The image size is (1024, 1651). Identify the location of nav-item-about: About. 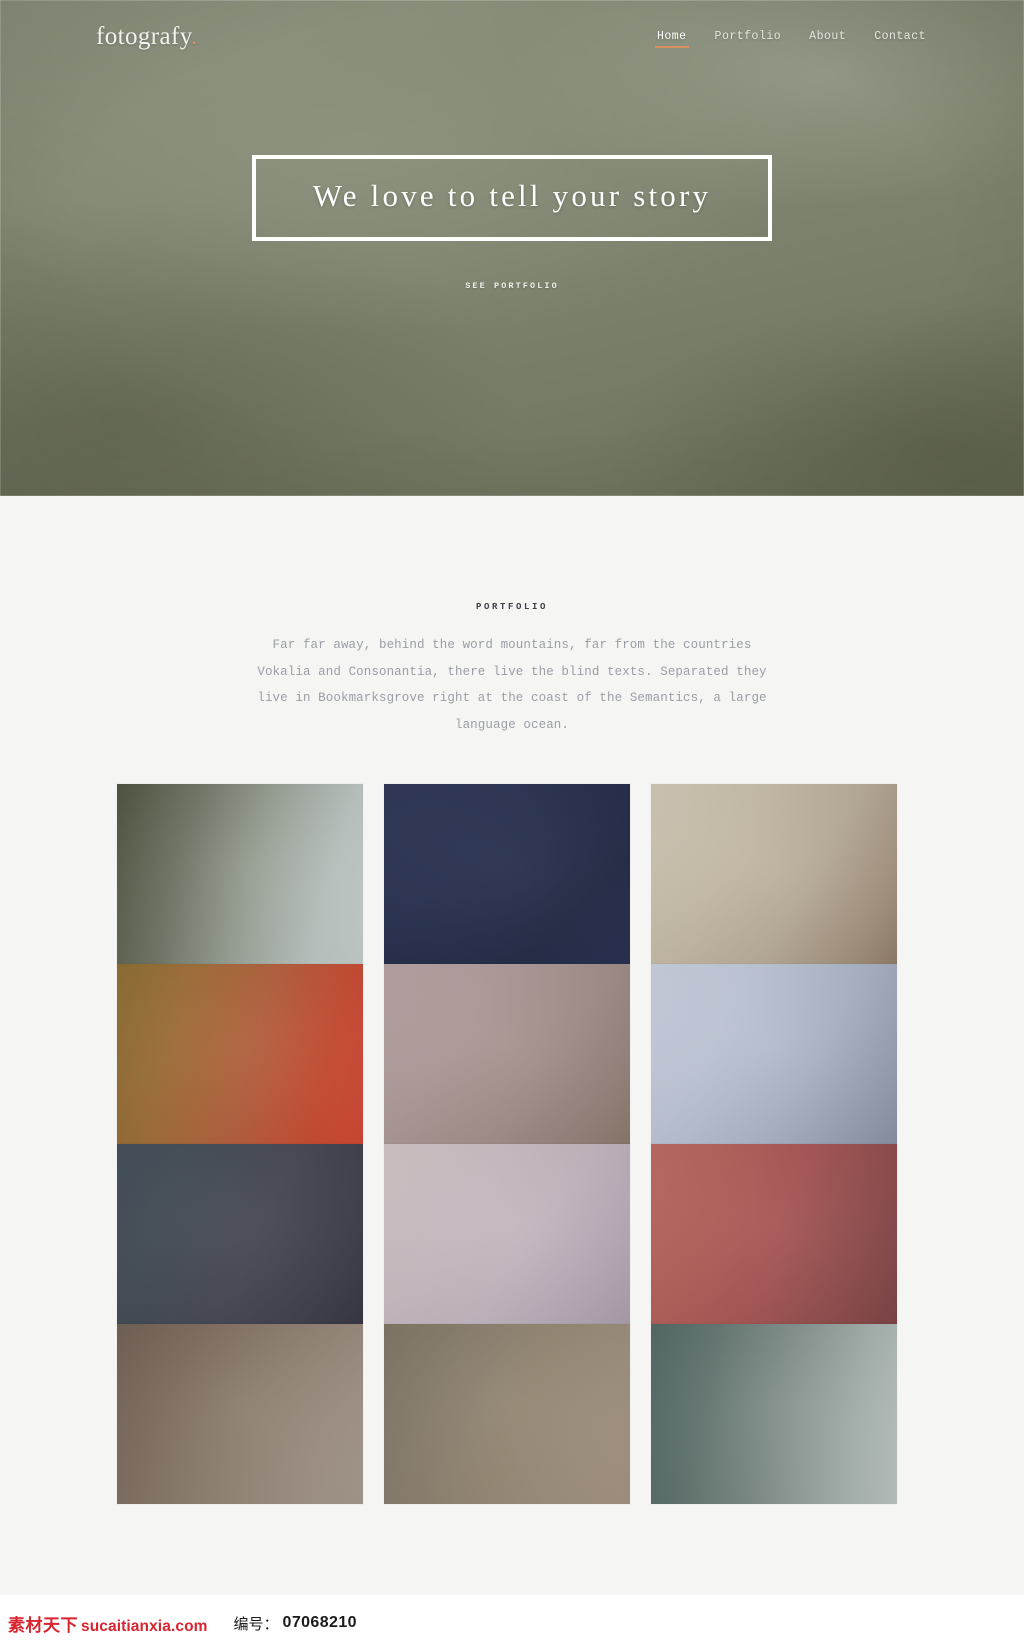
(827, 37).